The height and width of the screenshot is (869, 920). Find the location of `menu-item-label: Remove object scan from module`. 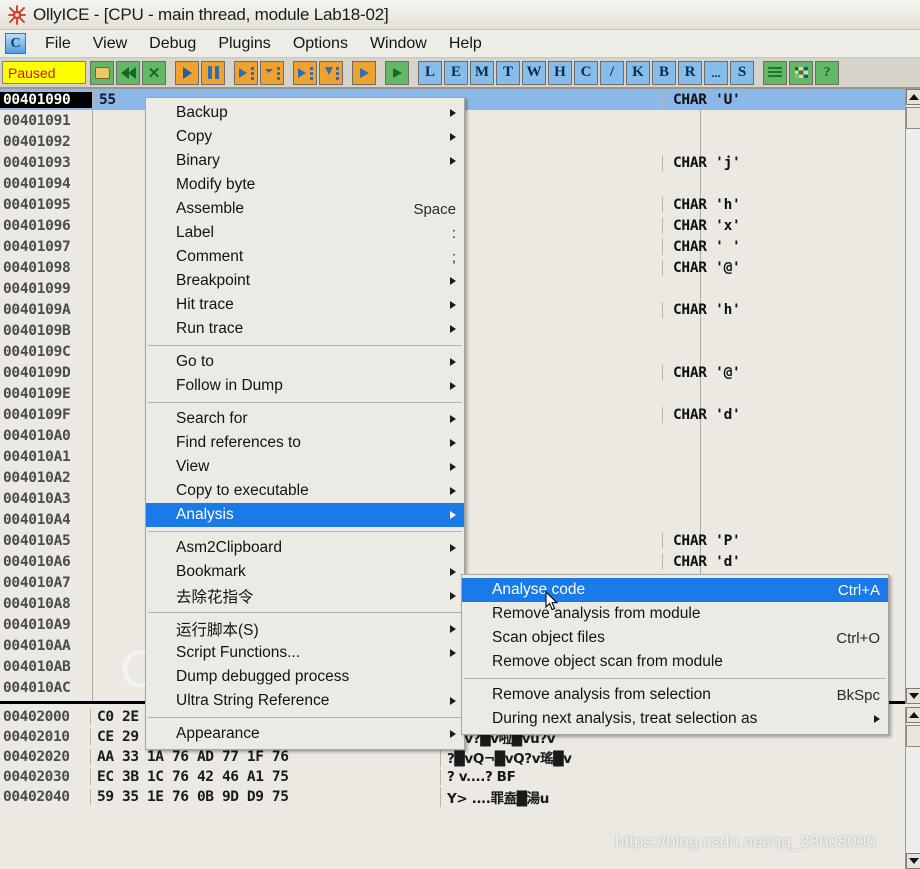

menu-item-label: Remove object scan from module is located at coordinates (607, 661).